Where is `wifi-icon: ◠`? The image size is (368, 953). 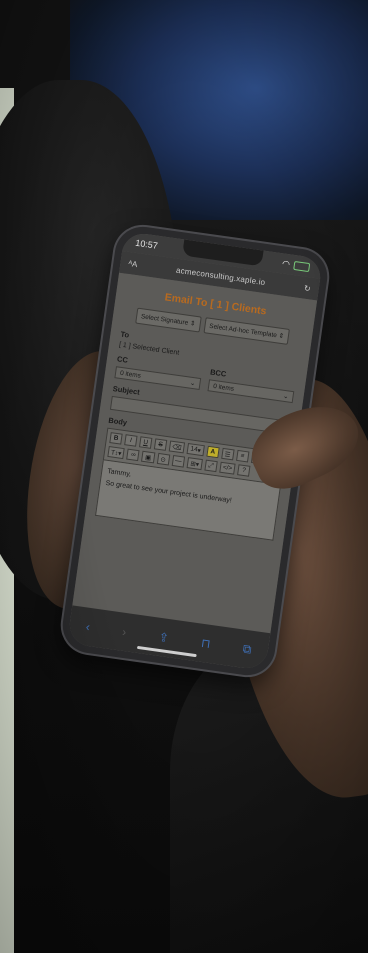
wifi-icon: ◠ is located at coordinates (286, 263).